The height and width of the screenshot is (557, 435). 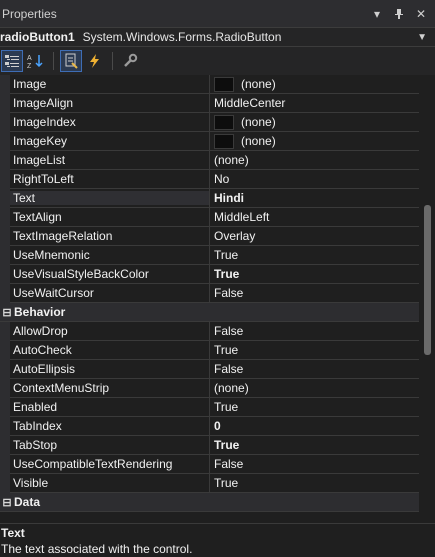 I want to click on property-value-text: MiddleCenter, so click(x=250, y=103).